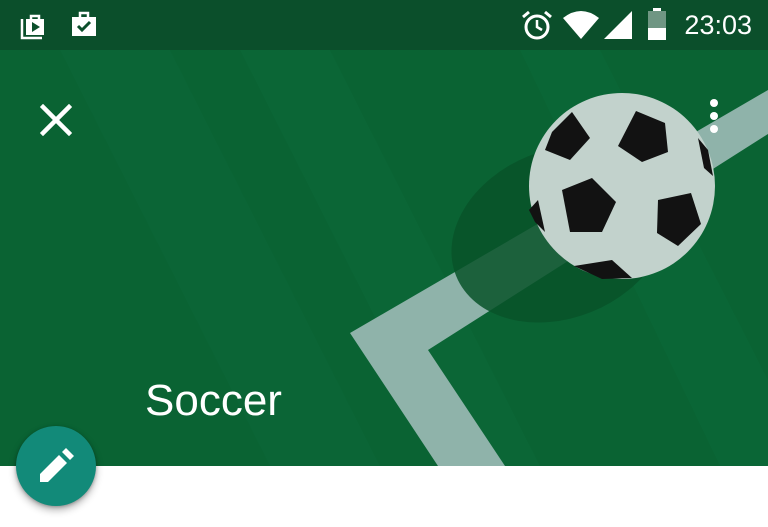 This screenshot has height=527, width=768. What do you see at coordinates (84, 23) in the screenshot?
I see `work-briefcase-icon` at bounding box center [84, 23].